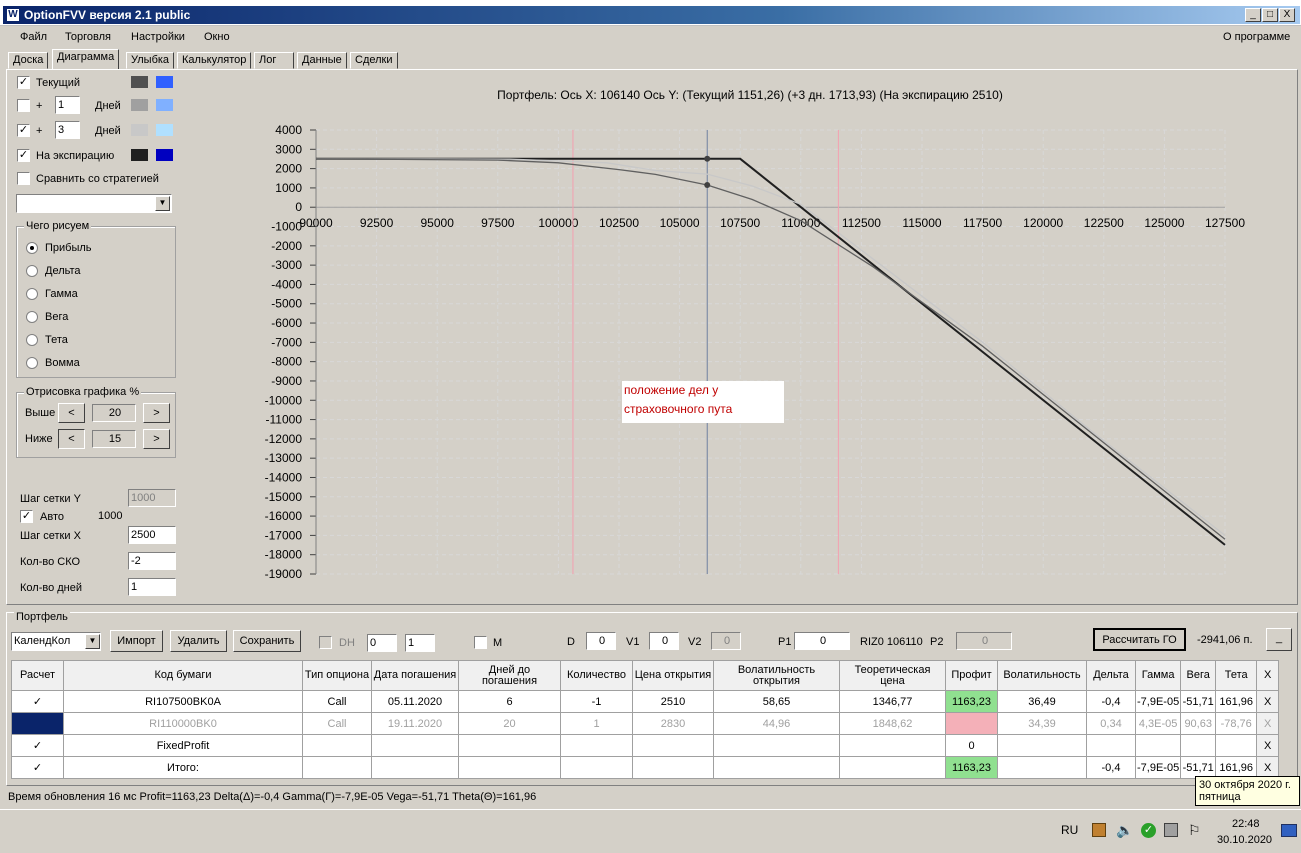 Image resolution: width=1301 pixels, height=853 pixels. I want to click on tab-smile: Улыбка, so click(150, 60).